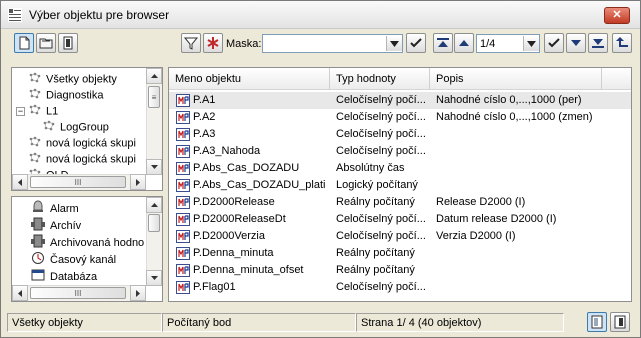 The width and height of the screenshot is (641, 338). I want to click on first-page-button, so click(443, 43).